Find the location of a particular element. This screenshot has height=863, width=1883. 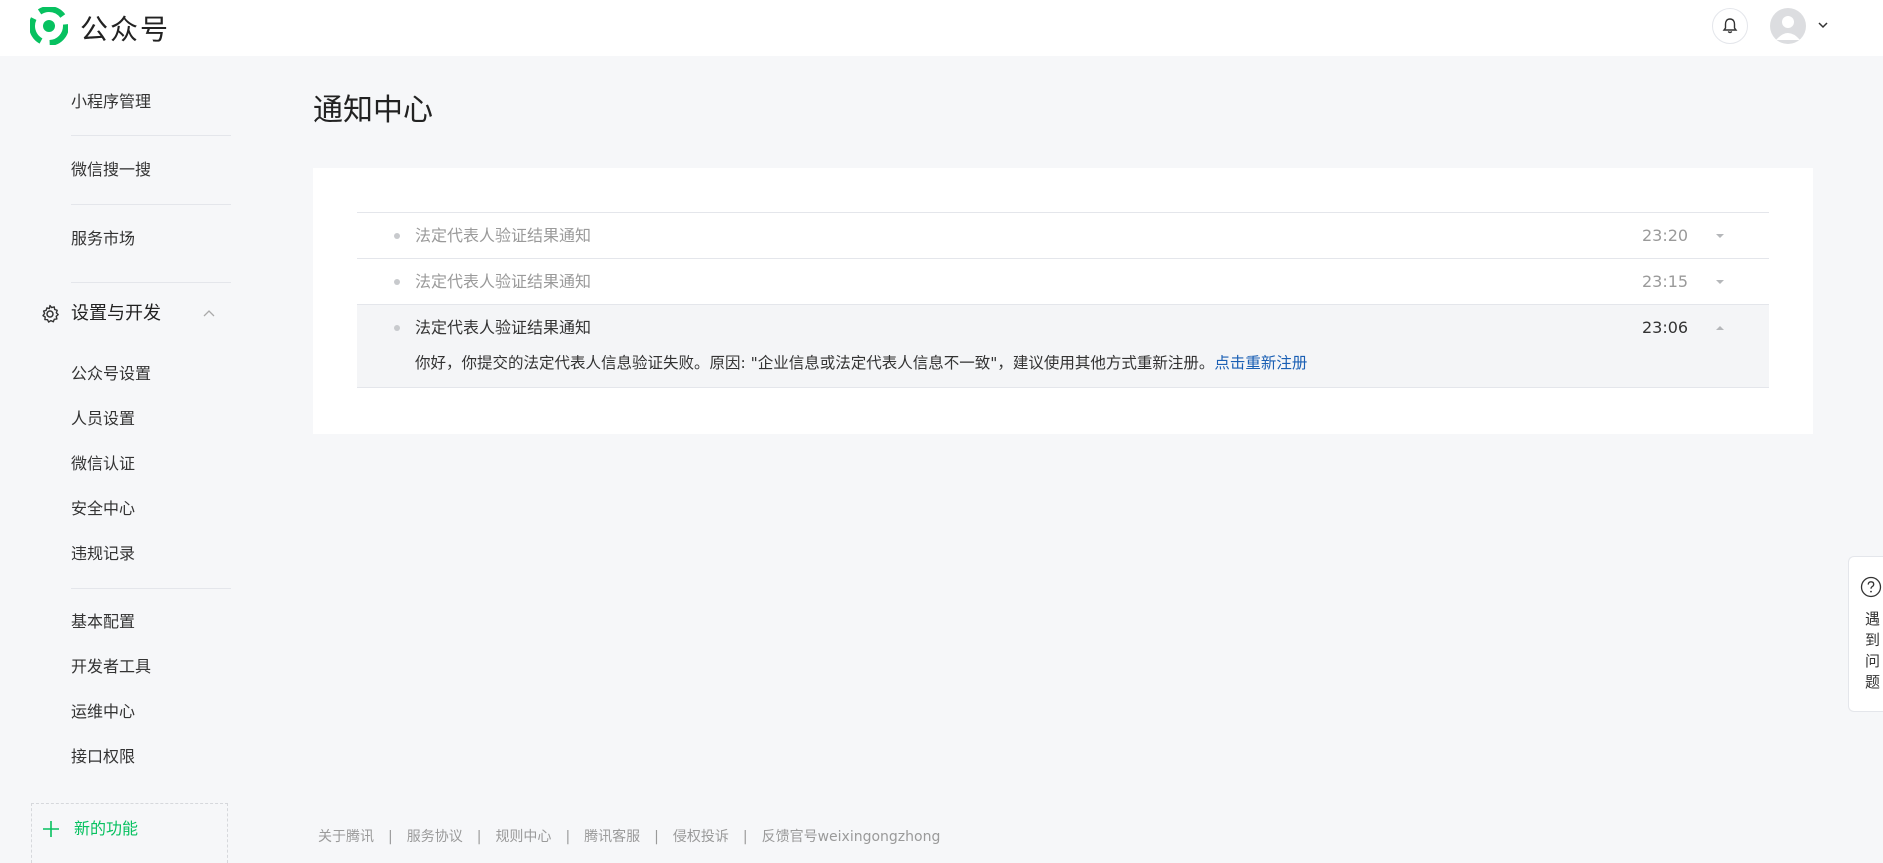

footer-link-feedback: 反馈官号weixingongzhong is located at coordinates (851, 837).